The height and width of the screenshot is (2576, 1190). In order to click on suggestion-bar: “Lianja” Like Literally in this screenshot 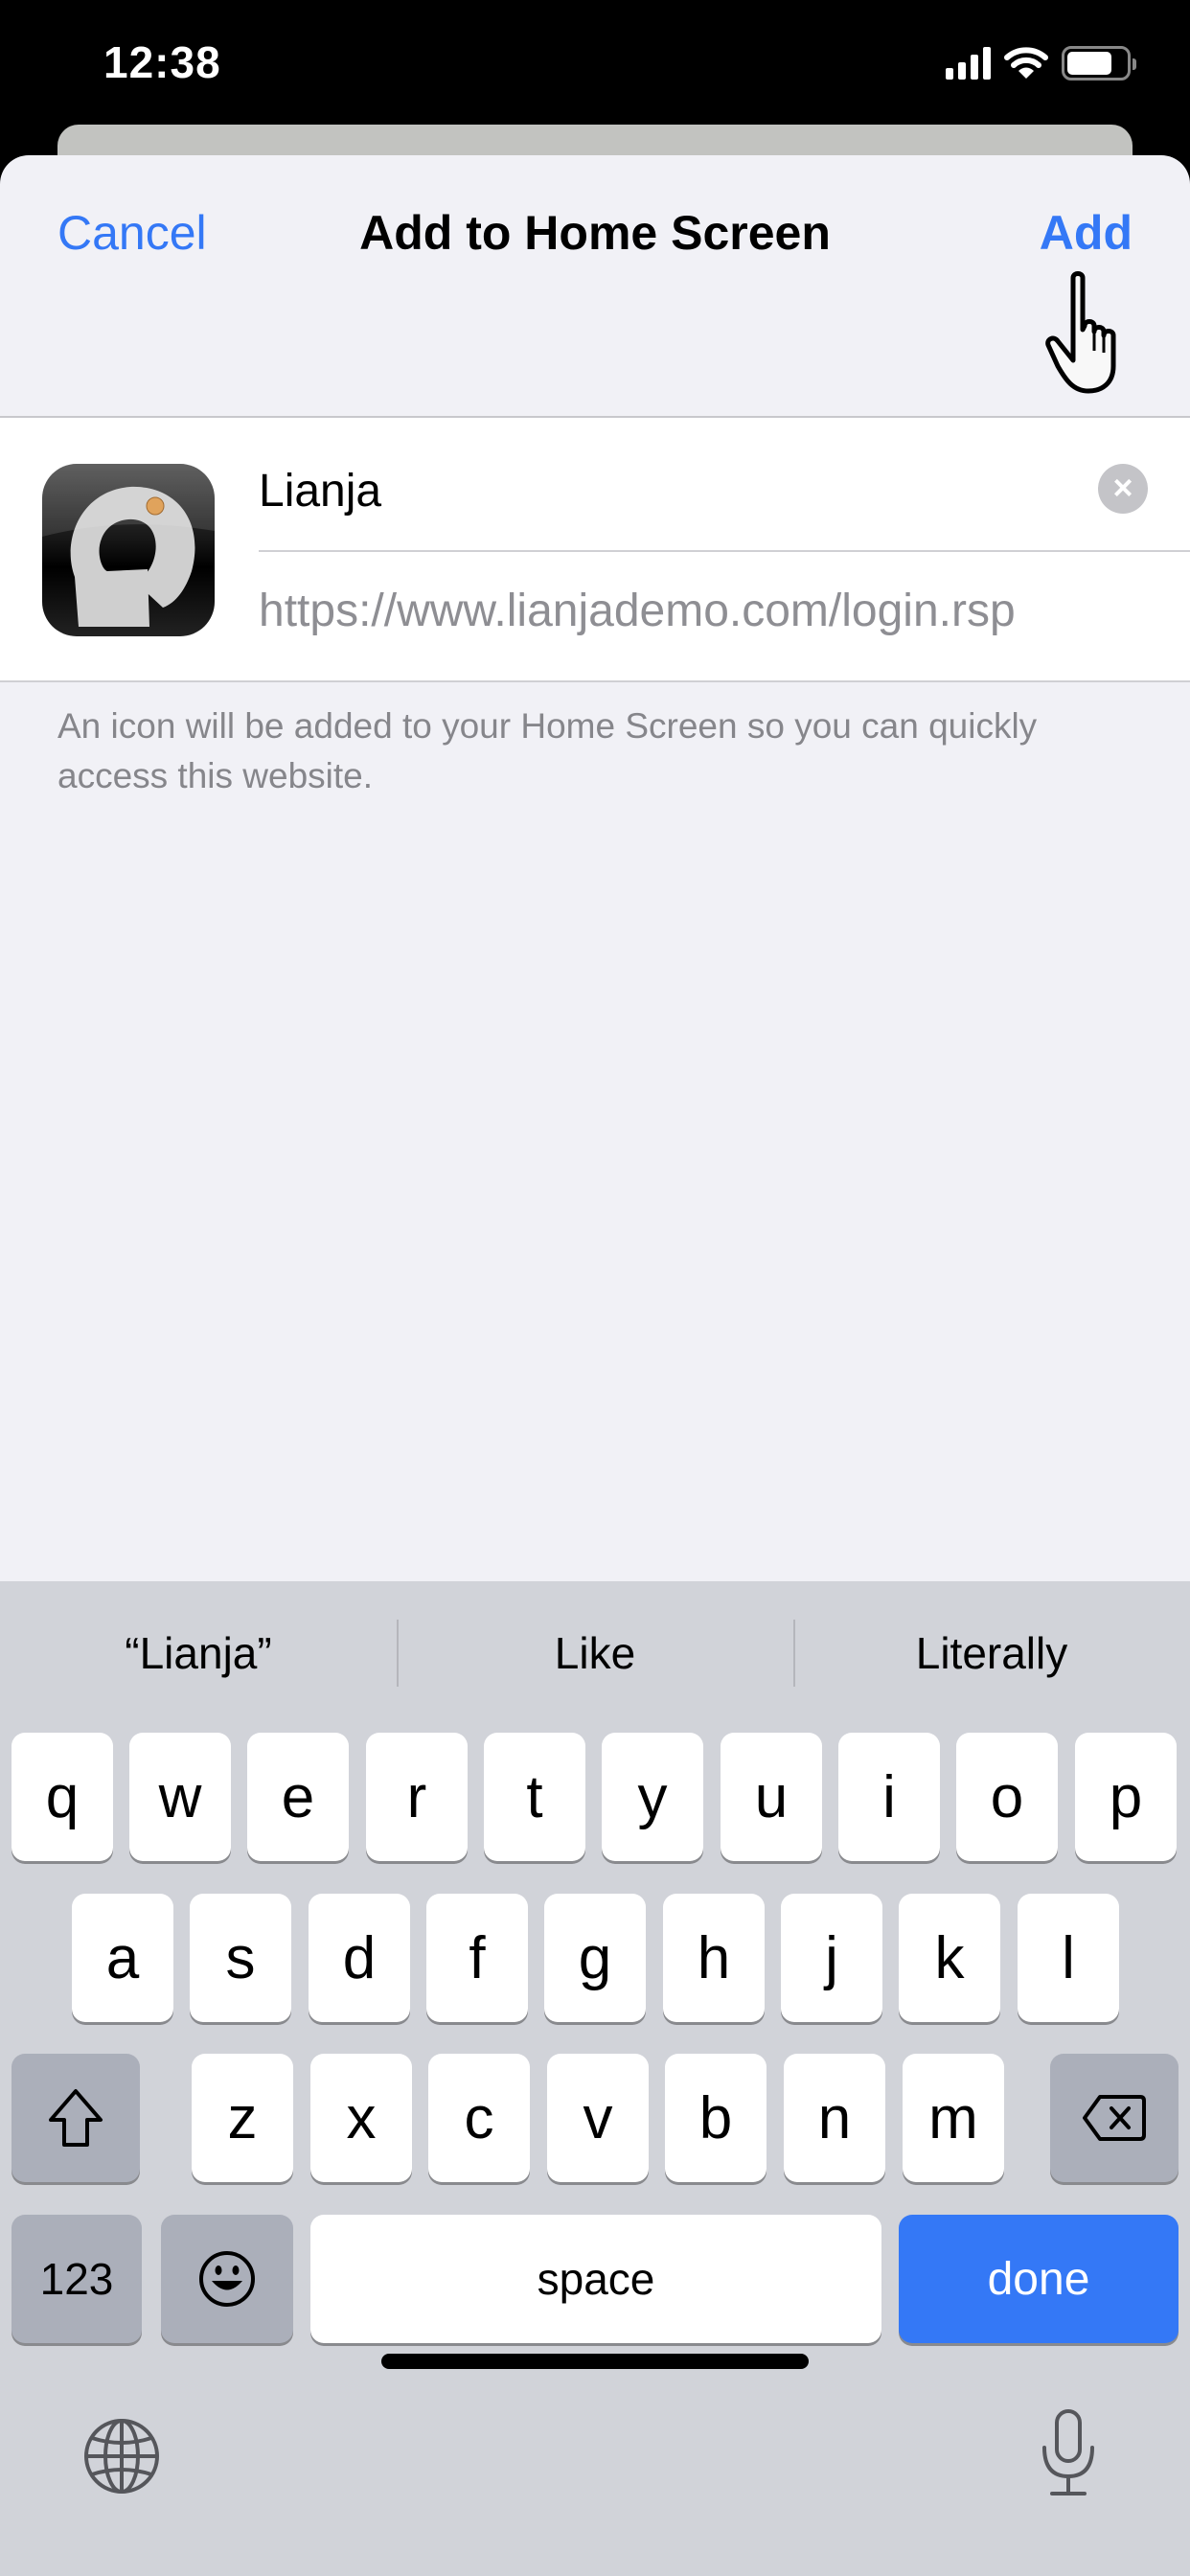, I will do `click(595, 1653)`.